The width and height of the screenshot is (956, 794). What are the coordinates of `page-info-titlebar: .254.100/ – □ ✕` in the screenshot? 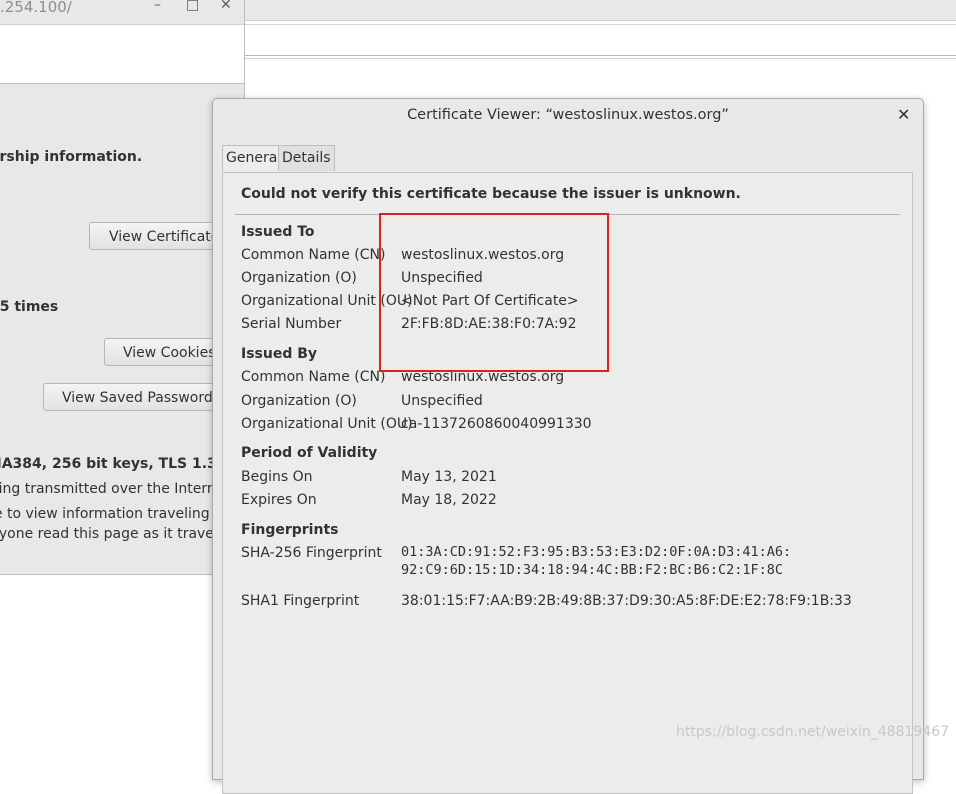 It's located at (122, 11).